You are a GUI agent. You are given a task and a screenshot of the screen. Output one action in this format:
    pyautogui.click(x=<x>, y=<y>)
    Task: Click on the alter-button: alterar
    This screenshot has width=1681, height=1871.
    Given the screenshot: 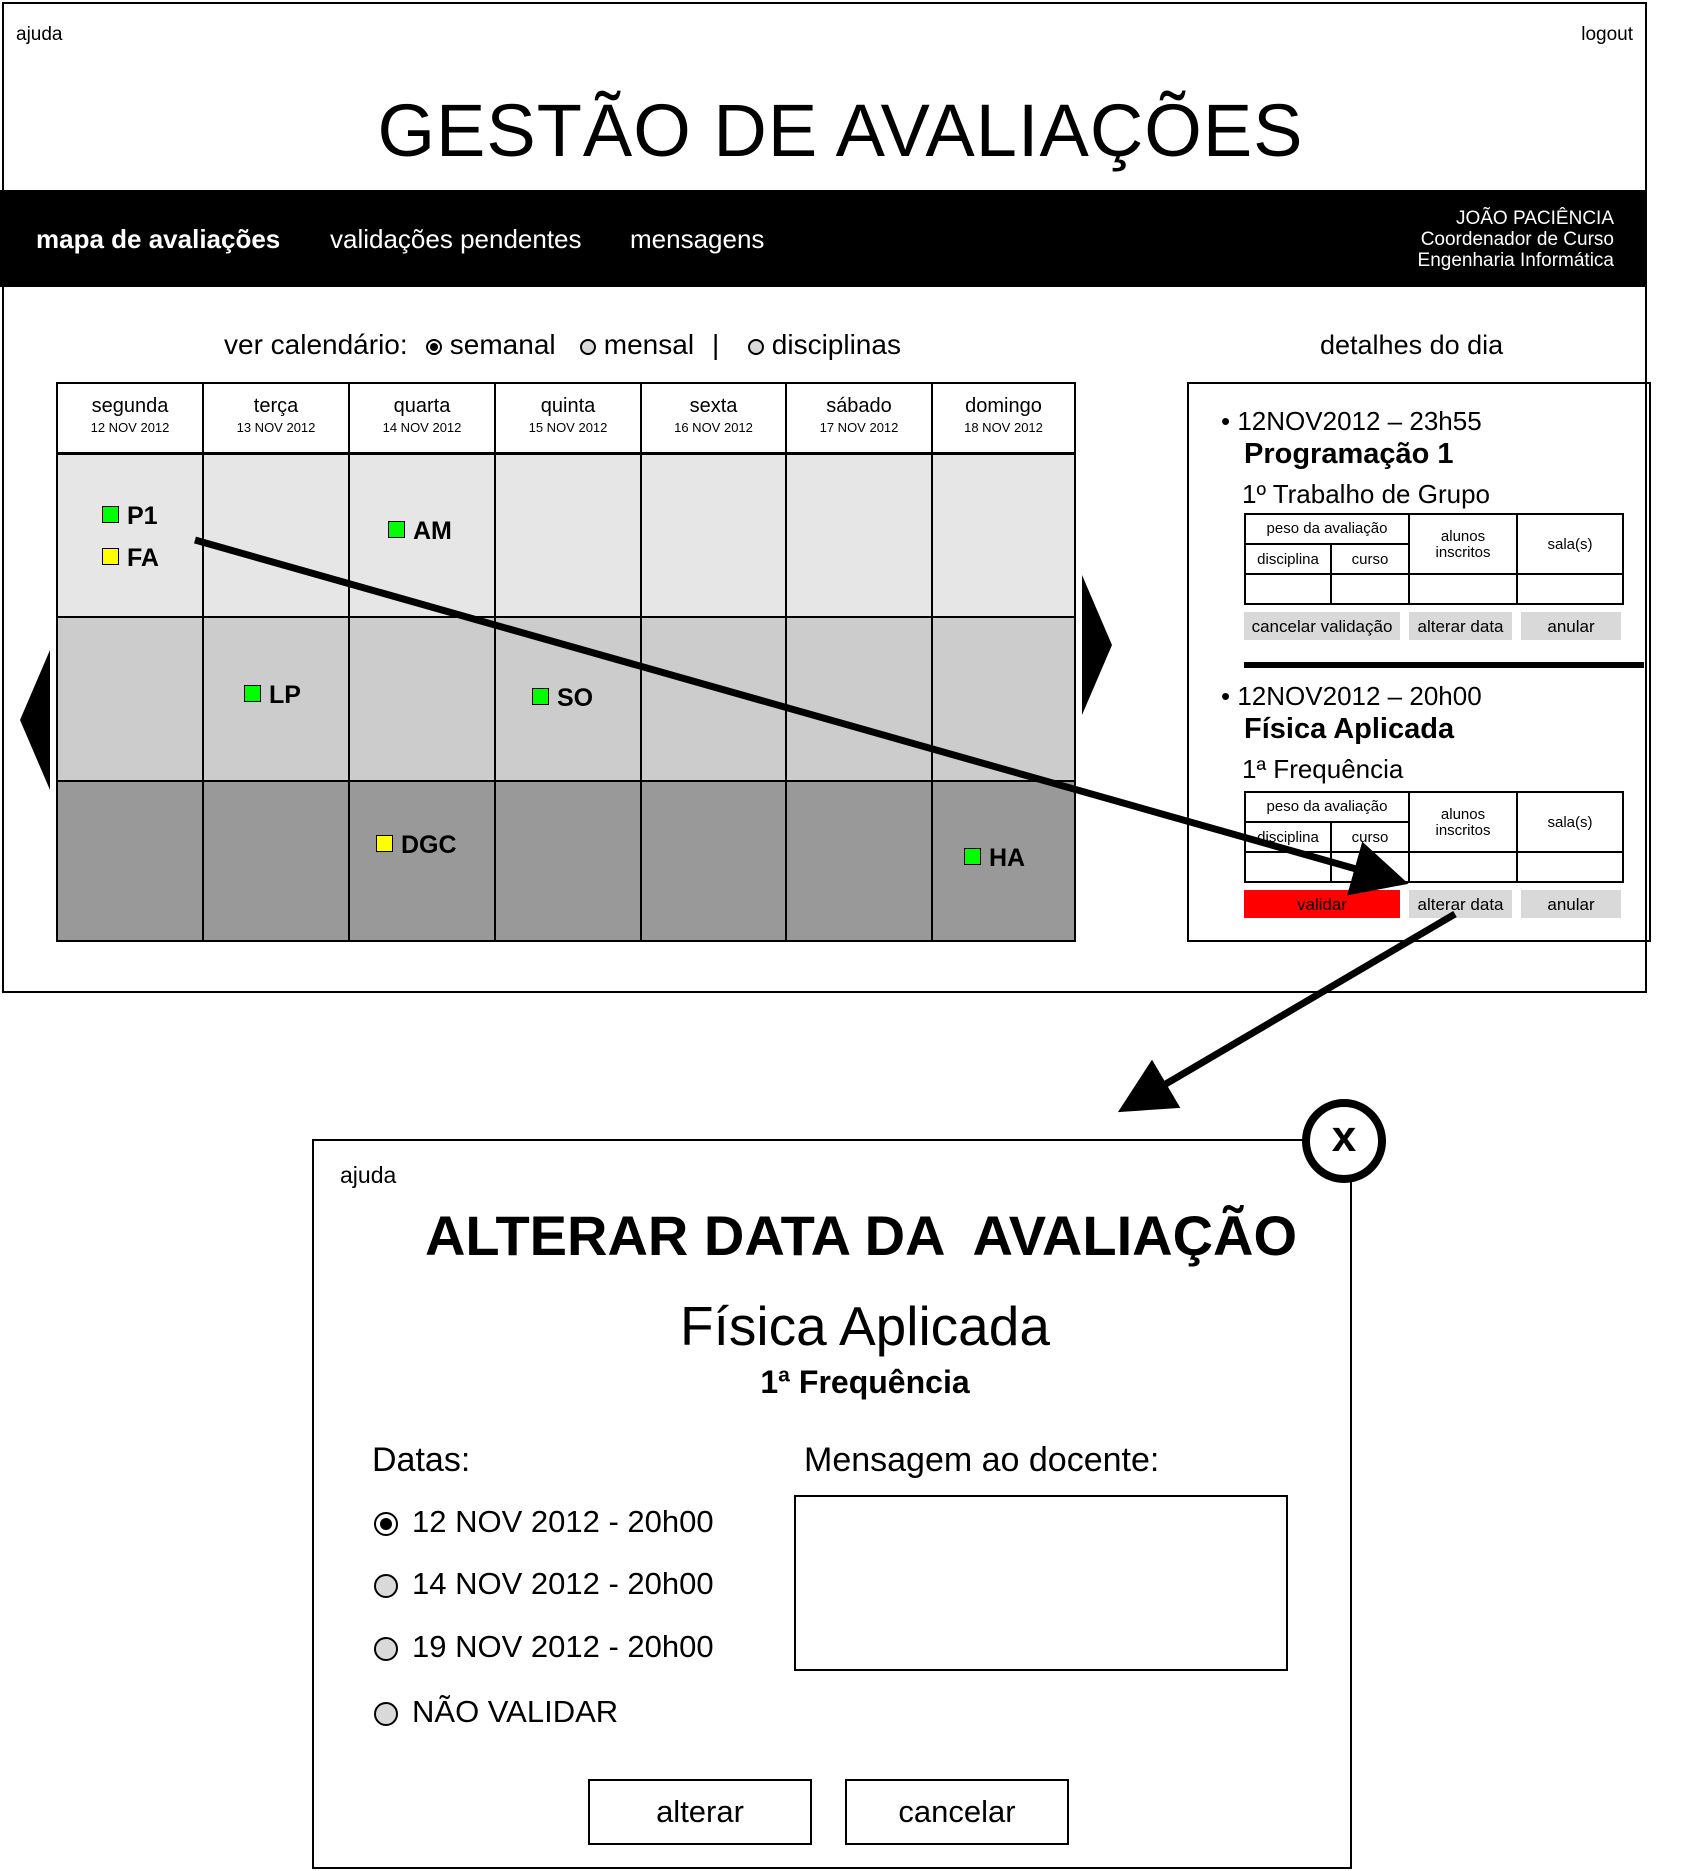 What is the action you would take?
    pyautogui.click(x=700, y=1812)
    